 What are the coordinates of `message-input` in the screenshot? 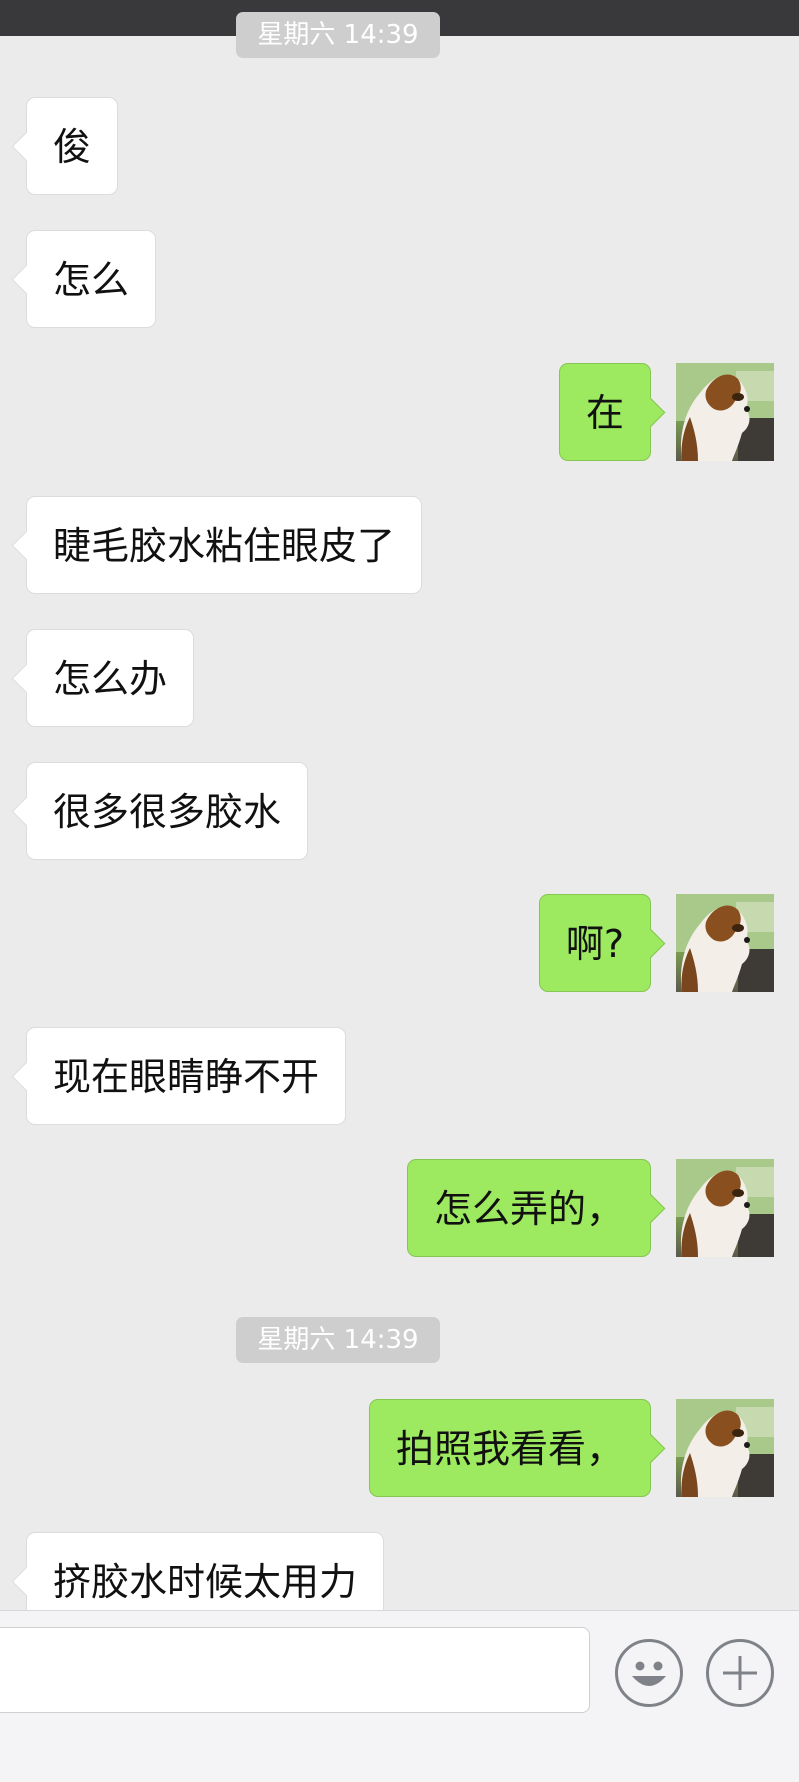 It's located at (295, 1670).